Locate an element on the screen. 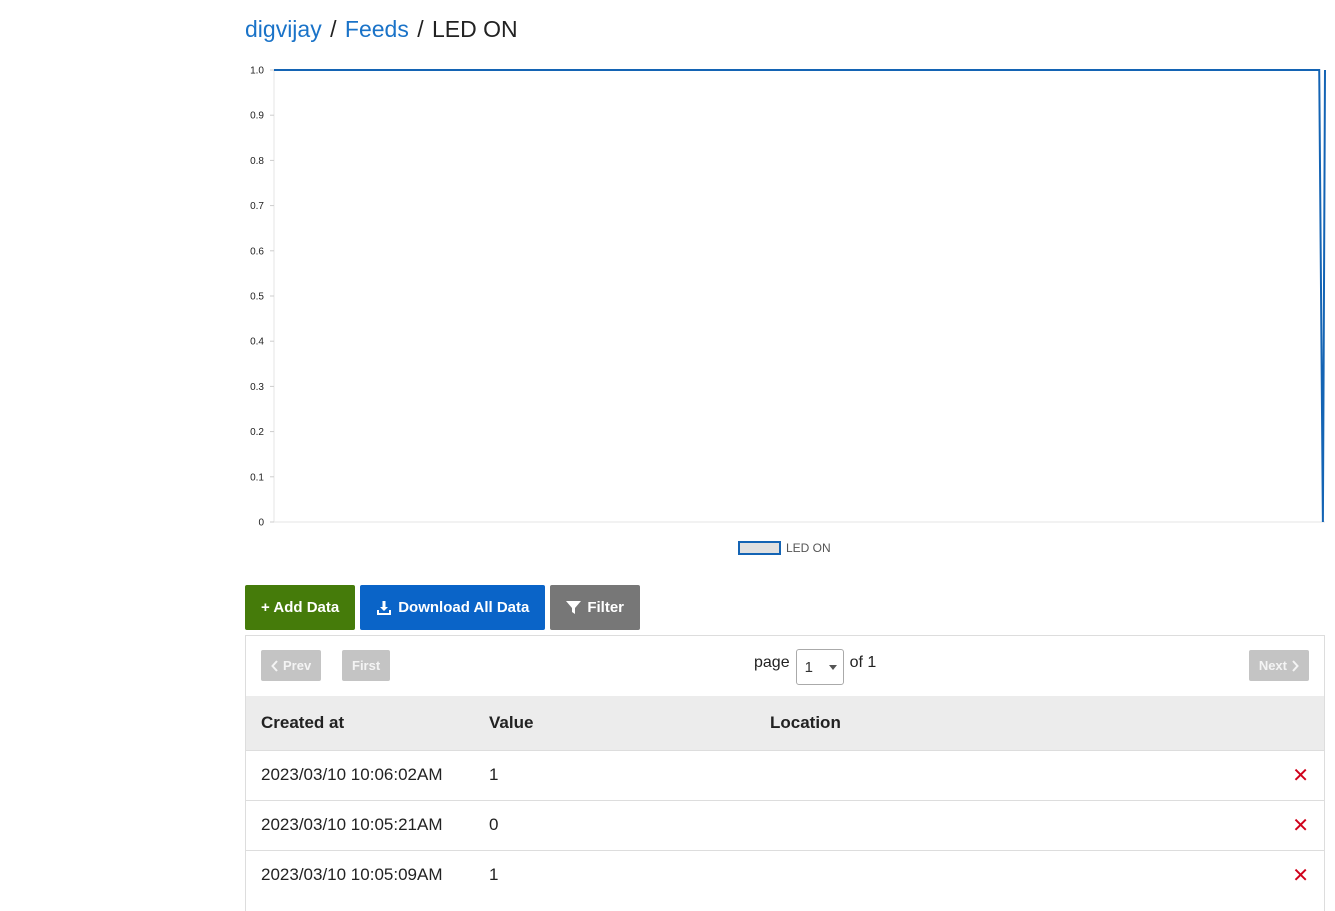  header-created-at: Created at is located at coordinates (360, 723).